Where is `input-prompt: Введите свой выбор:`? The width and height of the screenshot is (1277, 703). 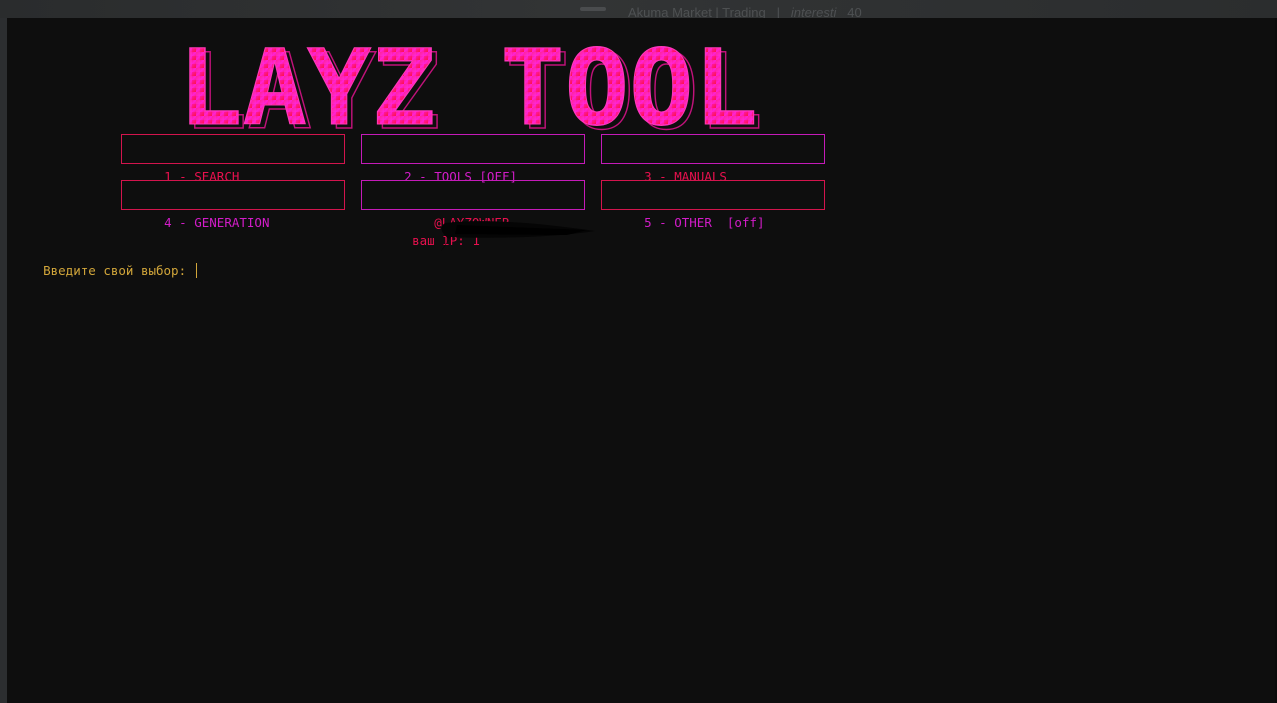 input-prompt: Введите свой выбор: is located at coordinates (105, 270).